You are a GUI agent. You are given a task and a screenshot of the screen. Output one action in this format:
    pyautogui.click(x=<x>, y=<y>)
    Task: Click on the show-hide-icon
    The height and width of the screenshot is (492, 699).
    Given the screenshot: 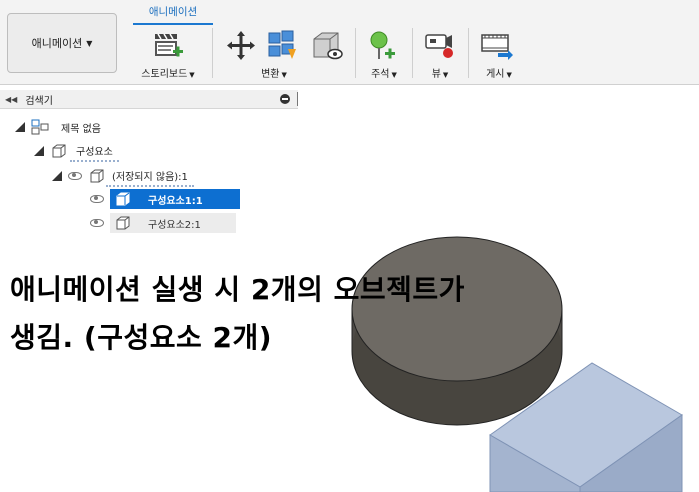 What is the action you would take?
    pyautogui.click(x=328, y=46)
    